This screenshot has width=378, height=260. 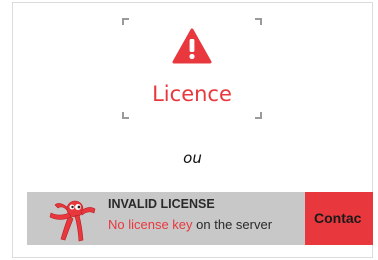 What do you see at coordinates (192, 158) in the screenshot?
I see `or-separator: ou` at bounding box center [192, 158].